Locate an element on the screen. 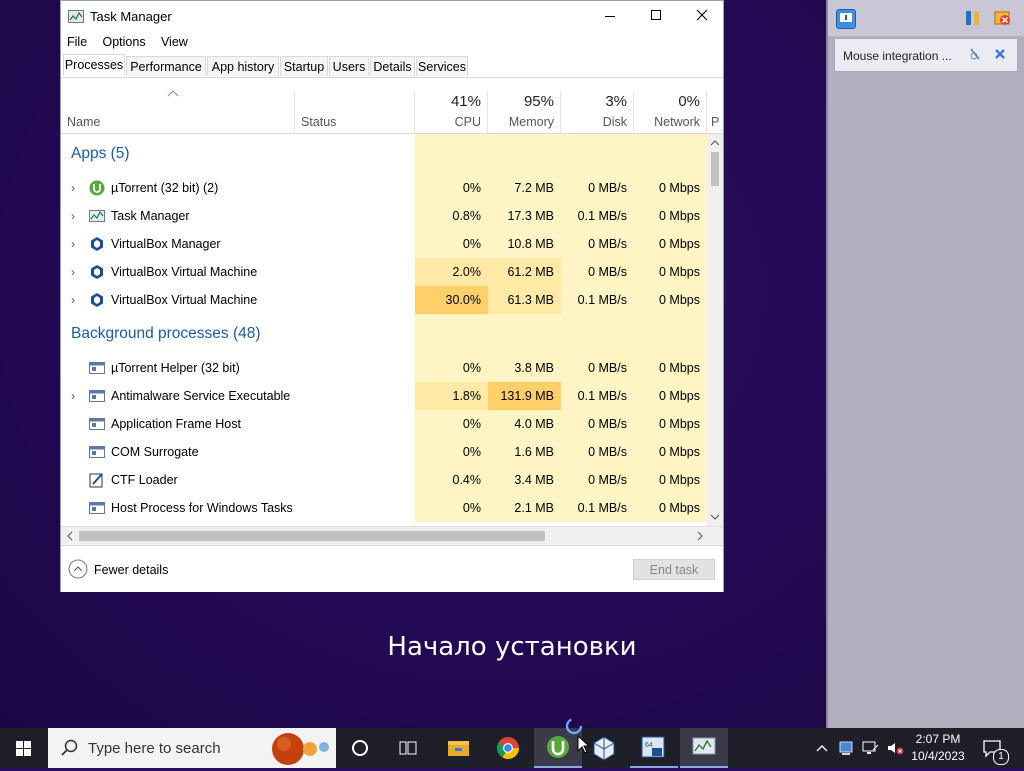  vertical-scrollbar is located at coordinates (715, 330).